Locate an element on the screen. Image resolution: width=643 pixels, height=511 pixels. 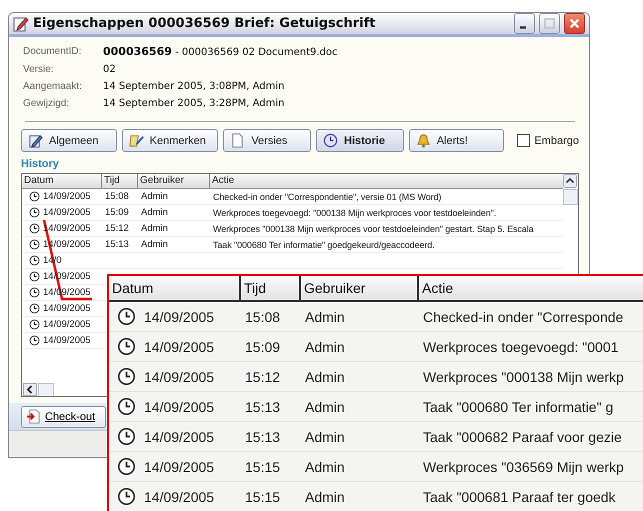
check-out-button: Check-out is located at coordinates (63, 417).